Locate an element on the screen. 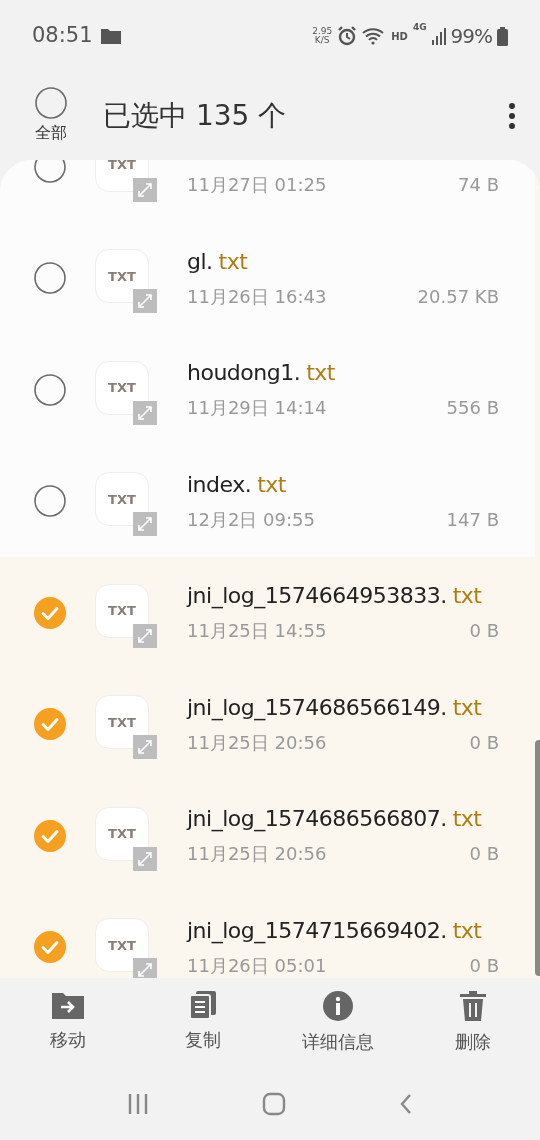 Image resolution: width=540 pixels, height=1140 pixels. folder-icon is located at coordinates (110, 36).